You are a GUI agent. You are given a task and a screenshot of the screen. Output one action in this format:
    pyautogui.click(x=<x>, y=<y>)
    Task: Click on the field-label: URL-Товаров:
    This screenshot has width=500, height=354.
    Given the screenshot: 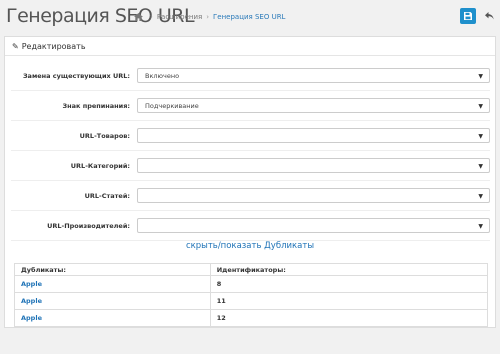 What is the action you would take?
    pyautogui.click(x=104, y=136)
    